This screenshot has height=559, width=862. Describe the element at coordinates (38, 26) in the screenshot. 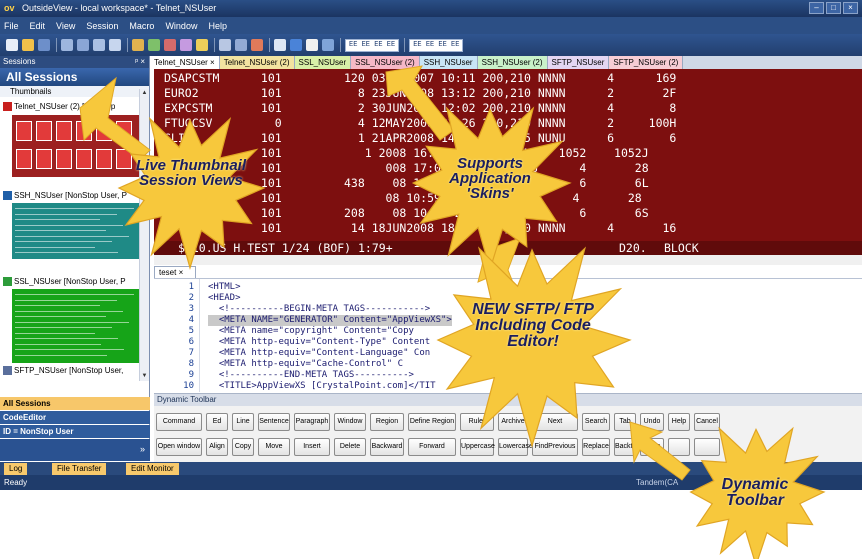

I see `menu-edit: Edit` at that location.